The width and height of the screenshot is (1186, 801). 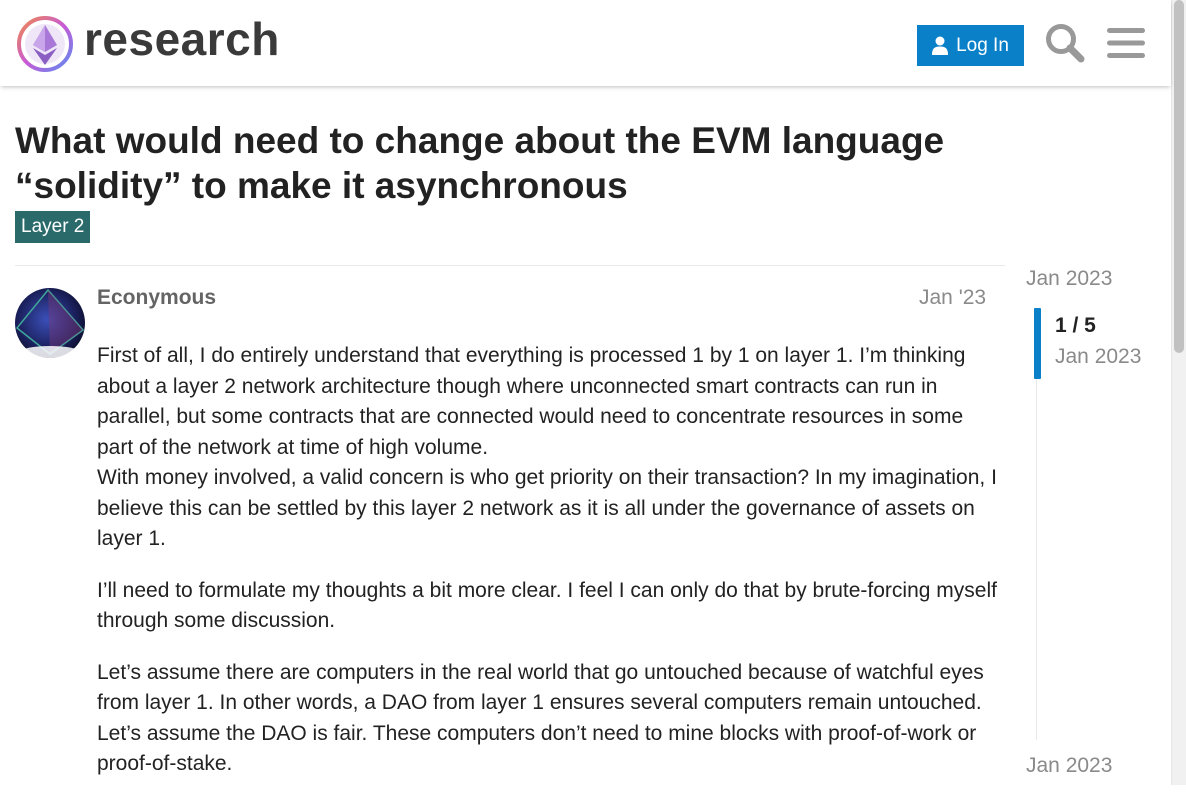 I want to click on category-badge: Layer 2, so click(x=53, y=227).